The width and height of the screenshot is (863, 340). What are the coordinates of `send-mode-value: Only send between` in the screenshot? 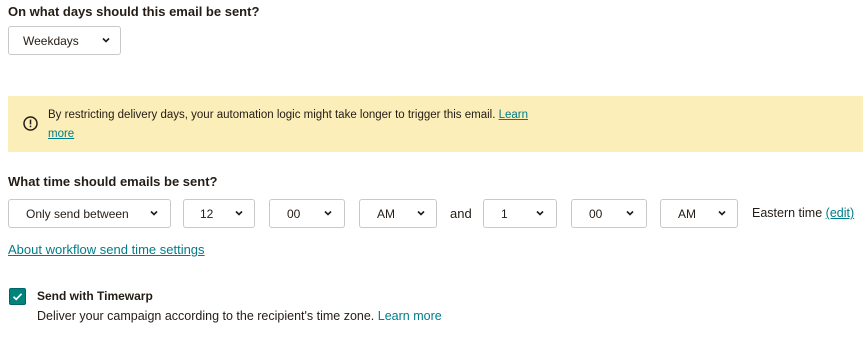 It's located at (77, 214).